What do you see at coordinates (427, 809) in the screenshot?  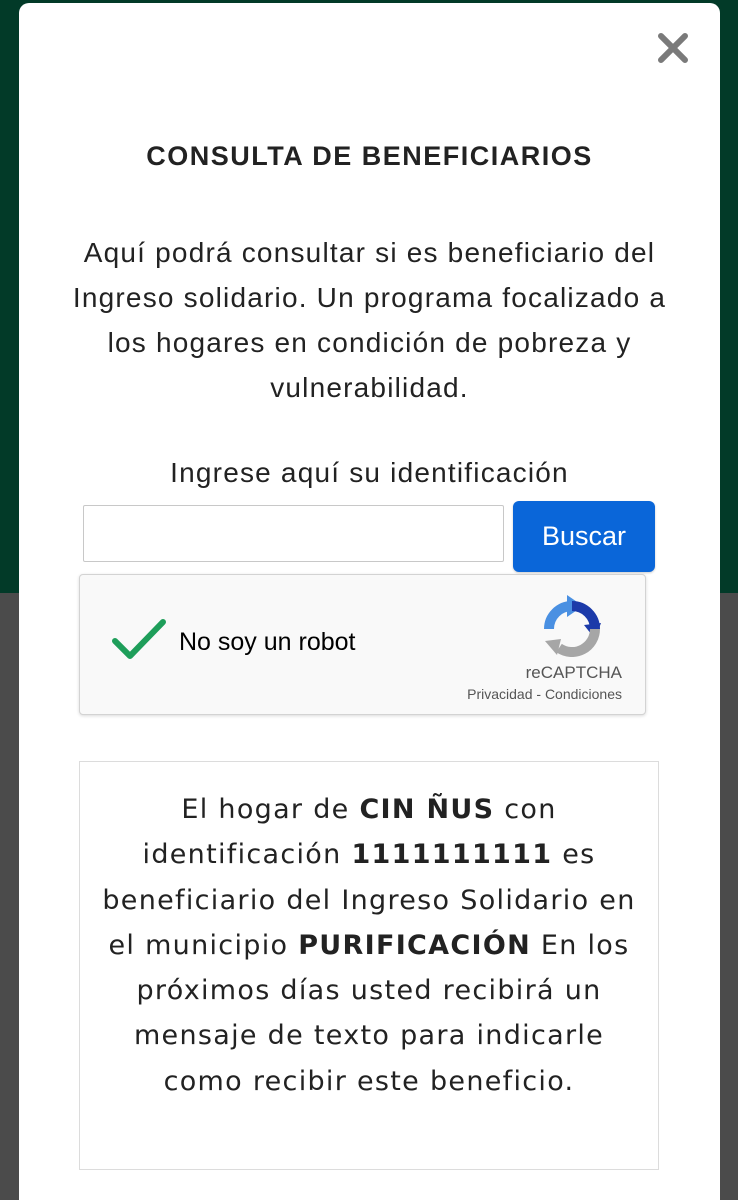 I see `beneficiary-name: CIN ÑUS` at bounding box center [427, 809].